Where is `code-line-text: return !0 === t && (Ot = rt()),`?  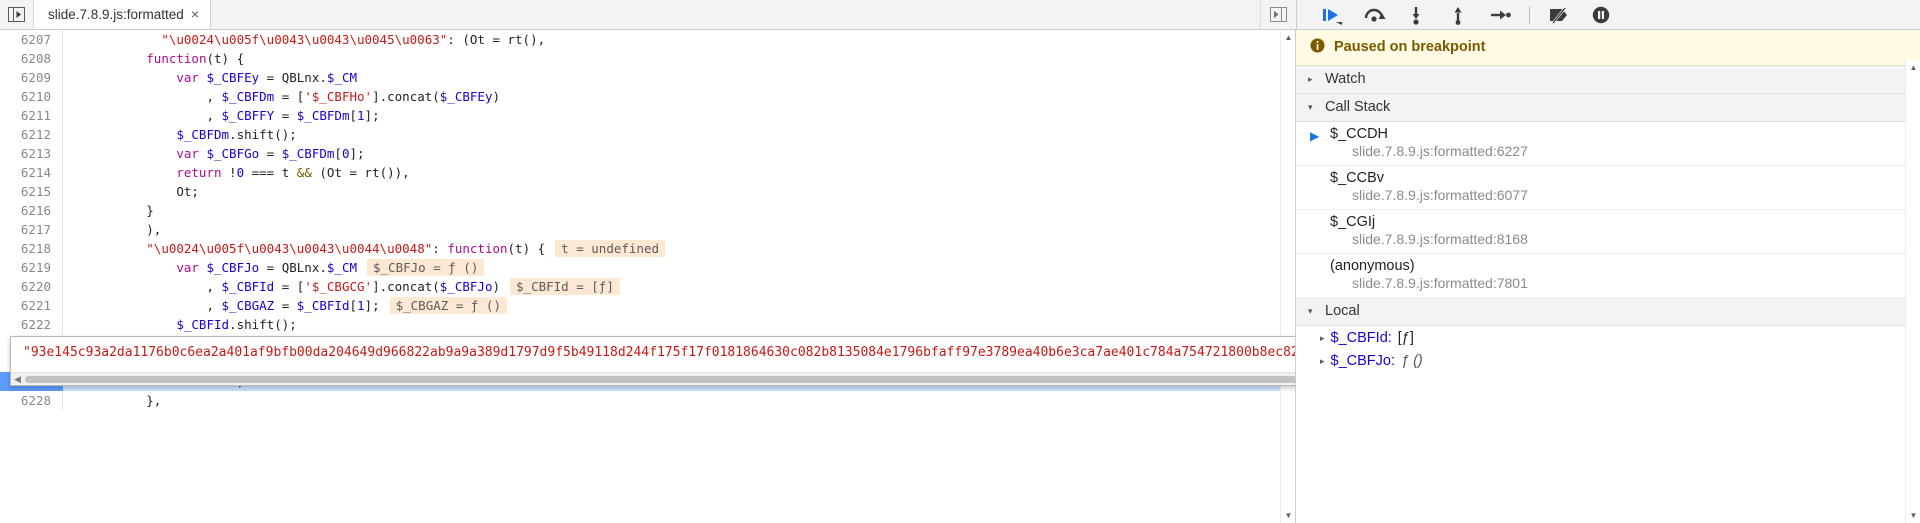 code-line-text: return !0 === t && (Ot = rt()), is located at coordinates (679, 172).